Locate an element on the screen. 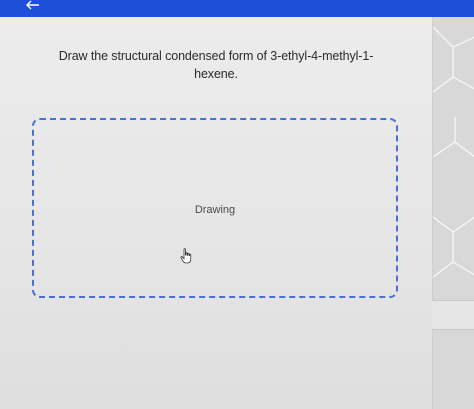 The image size is (474, 409). side-panel is located at coordinates (453, 213).